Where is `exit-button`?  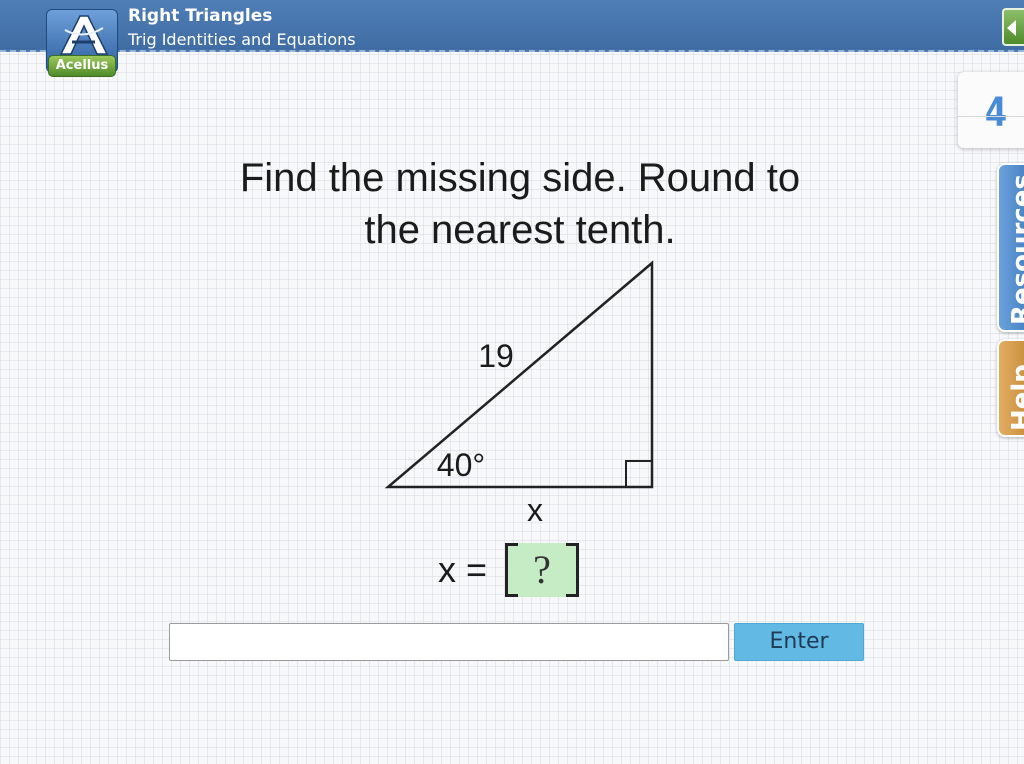
exit-button is located at coordinates (1013, 27).